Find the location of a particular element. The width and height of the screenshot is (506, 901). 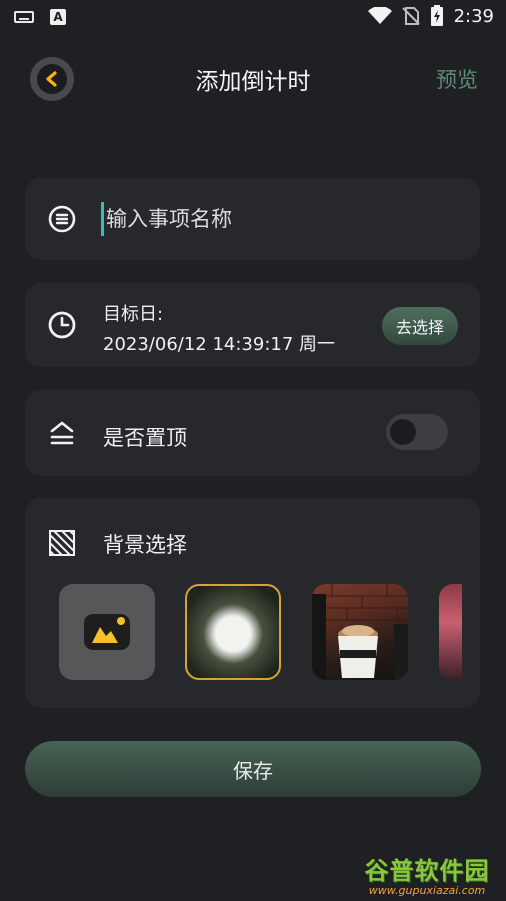

watermark-brand: 谷普软件园 is located at coordinates (427, 871).